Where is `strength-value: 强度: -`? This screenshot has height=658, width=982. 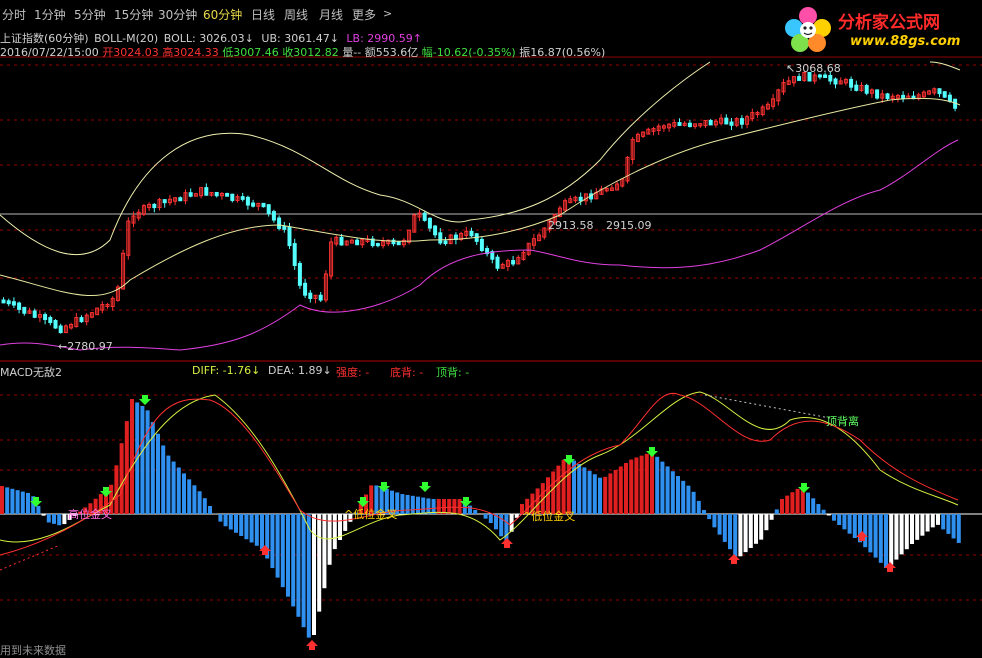
strength-value: 强度: - is located at coordinates (352, 372).